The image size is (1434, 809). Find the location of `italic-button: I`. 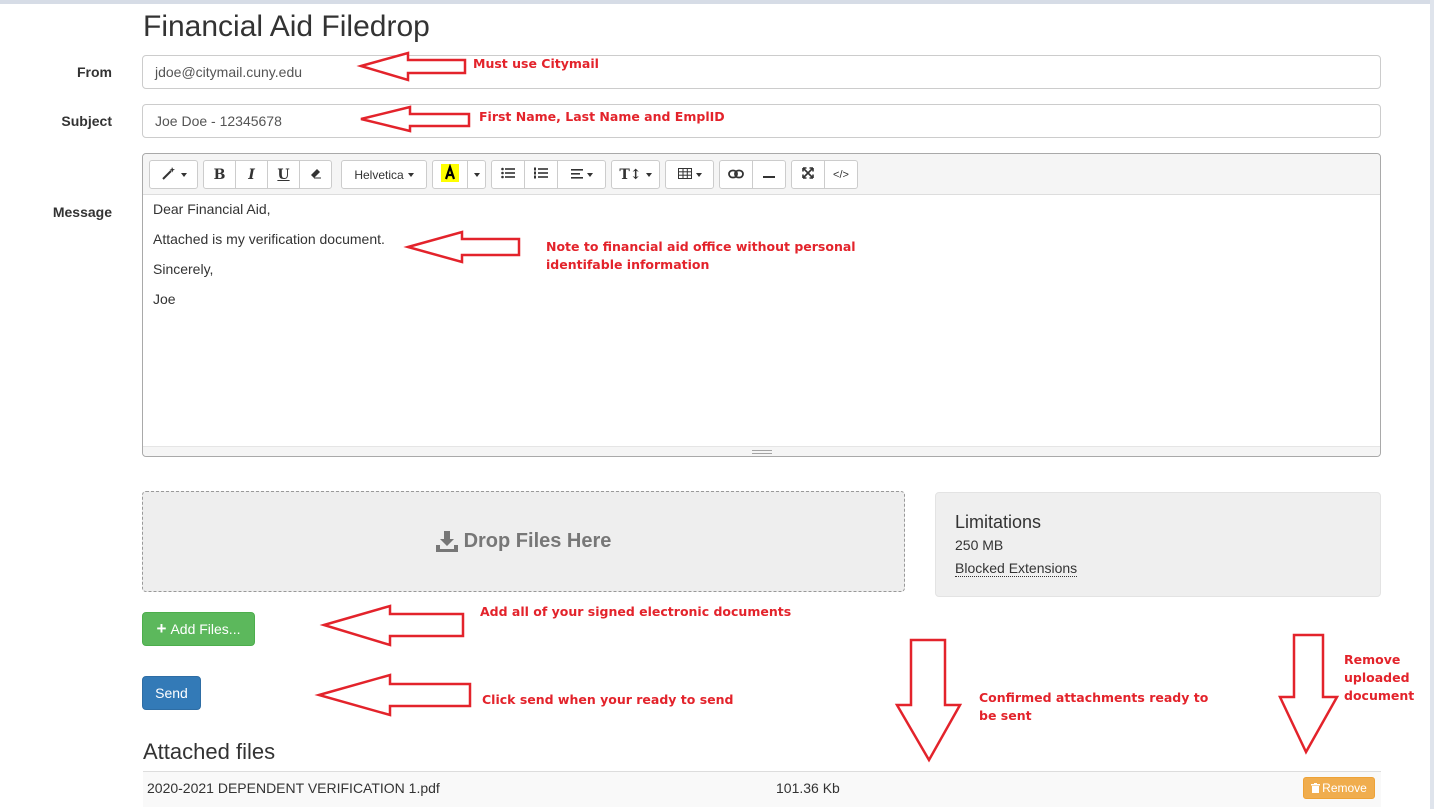

italic-button: I is located at coordinates (251, 174).